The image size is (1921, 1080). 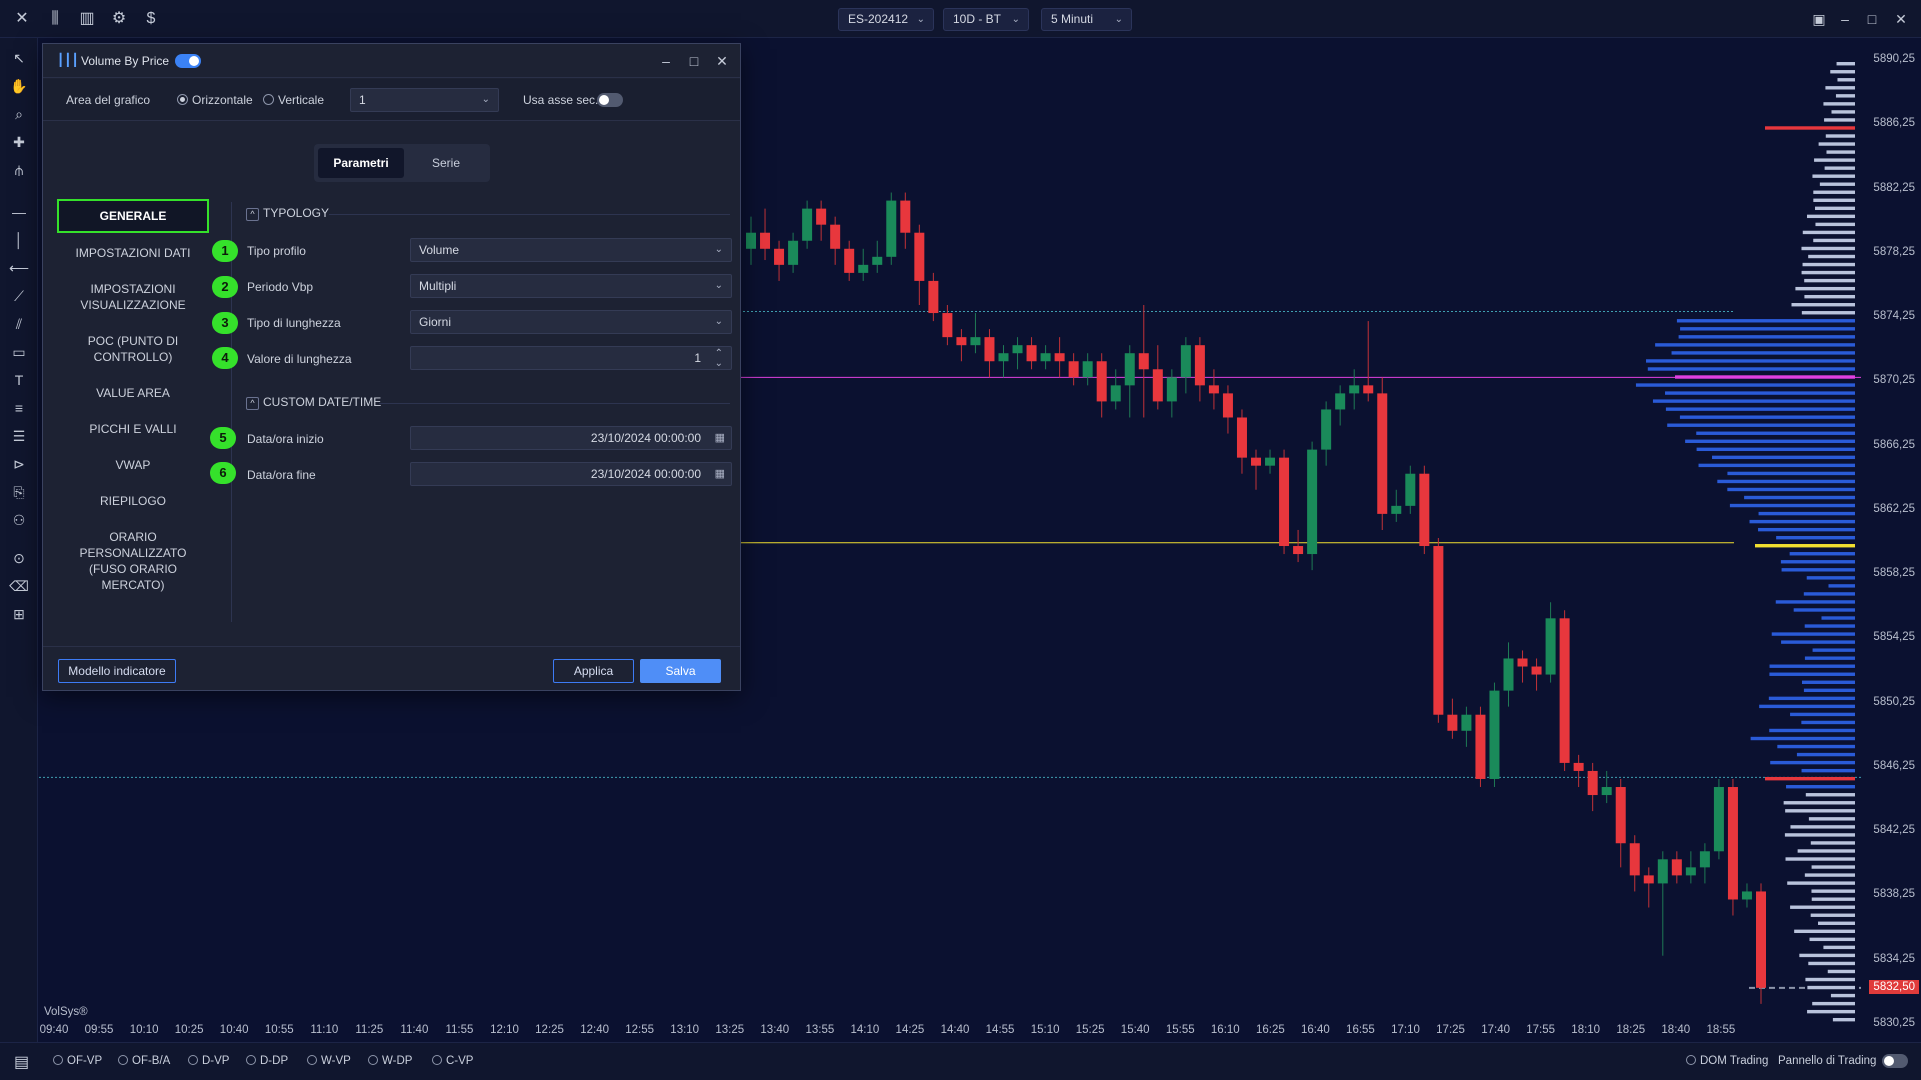 I want to click on tipo-lunghezza-select: Giorni ⌄, so click(x=571, y=322).